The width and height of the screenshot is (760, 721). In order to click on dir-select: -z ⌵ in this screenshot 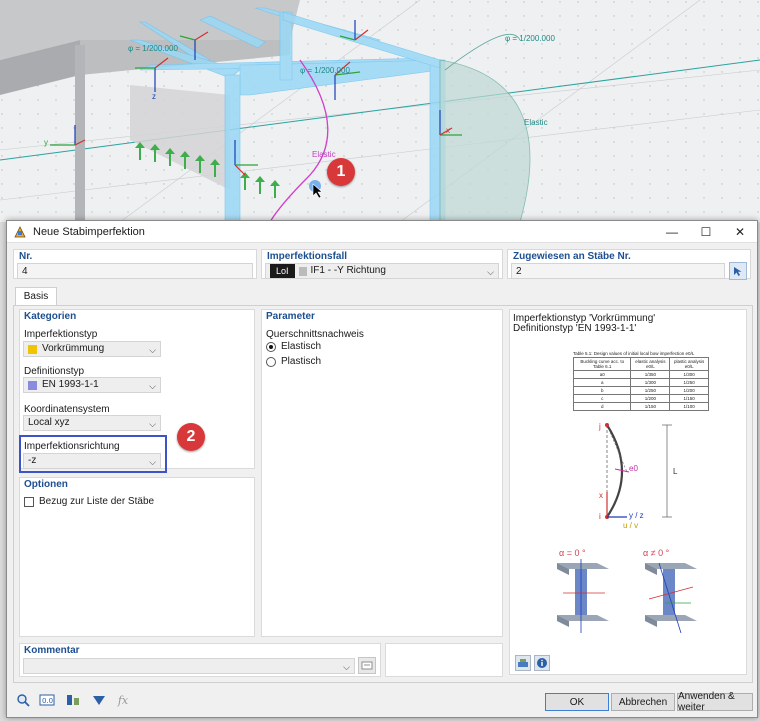, I will do `click(92, 461)`.